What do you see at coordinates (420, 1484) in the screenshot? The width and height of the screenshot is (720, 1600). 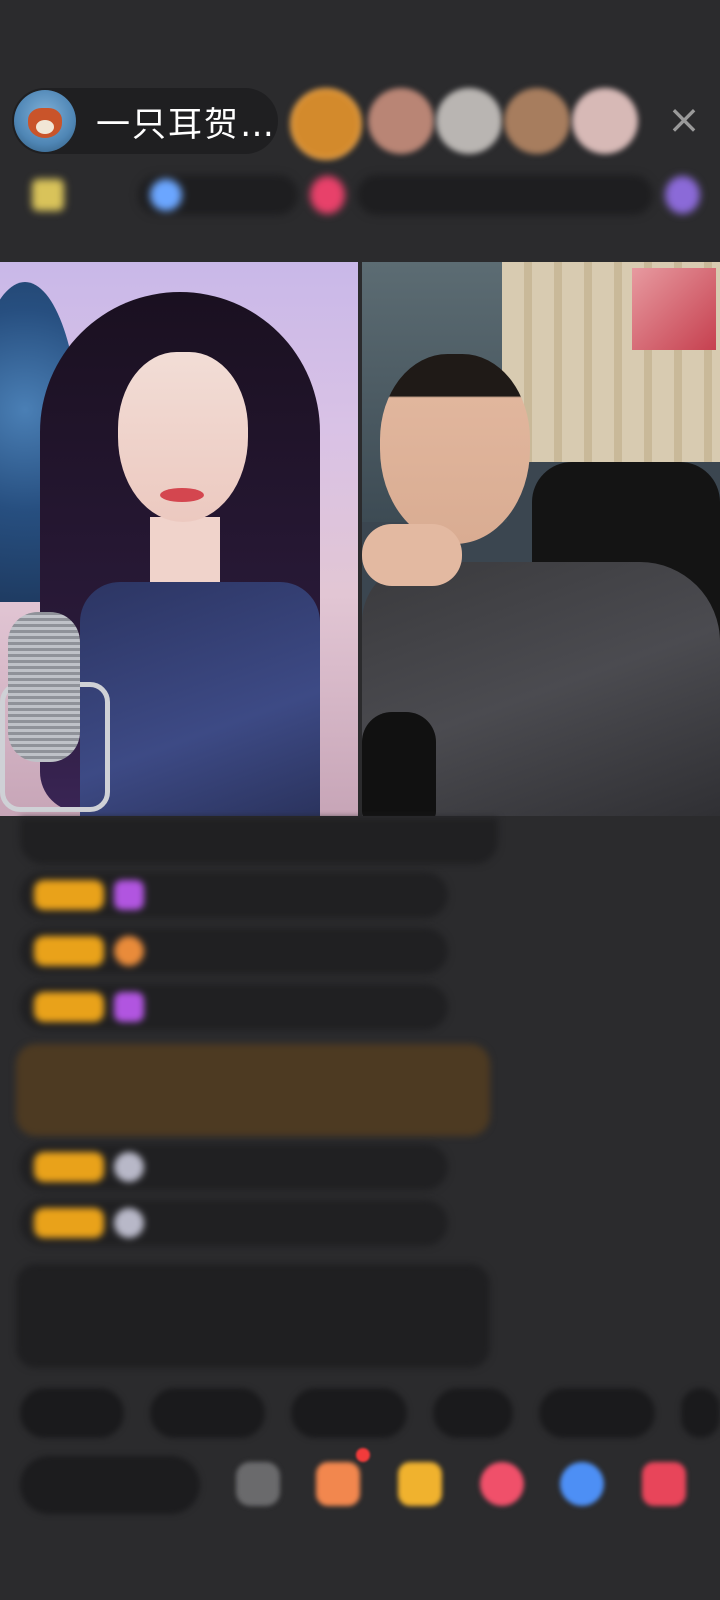 I see `treasure-icon` at bounding box center [420, 1484].